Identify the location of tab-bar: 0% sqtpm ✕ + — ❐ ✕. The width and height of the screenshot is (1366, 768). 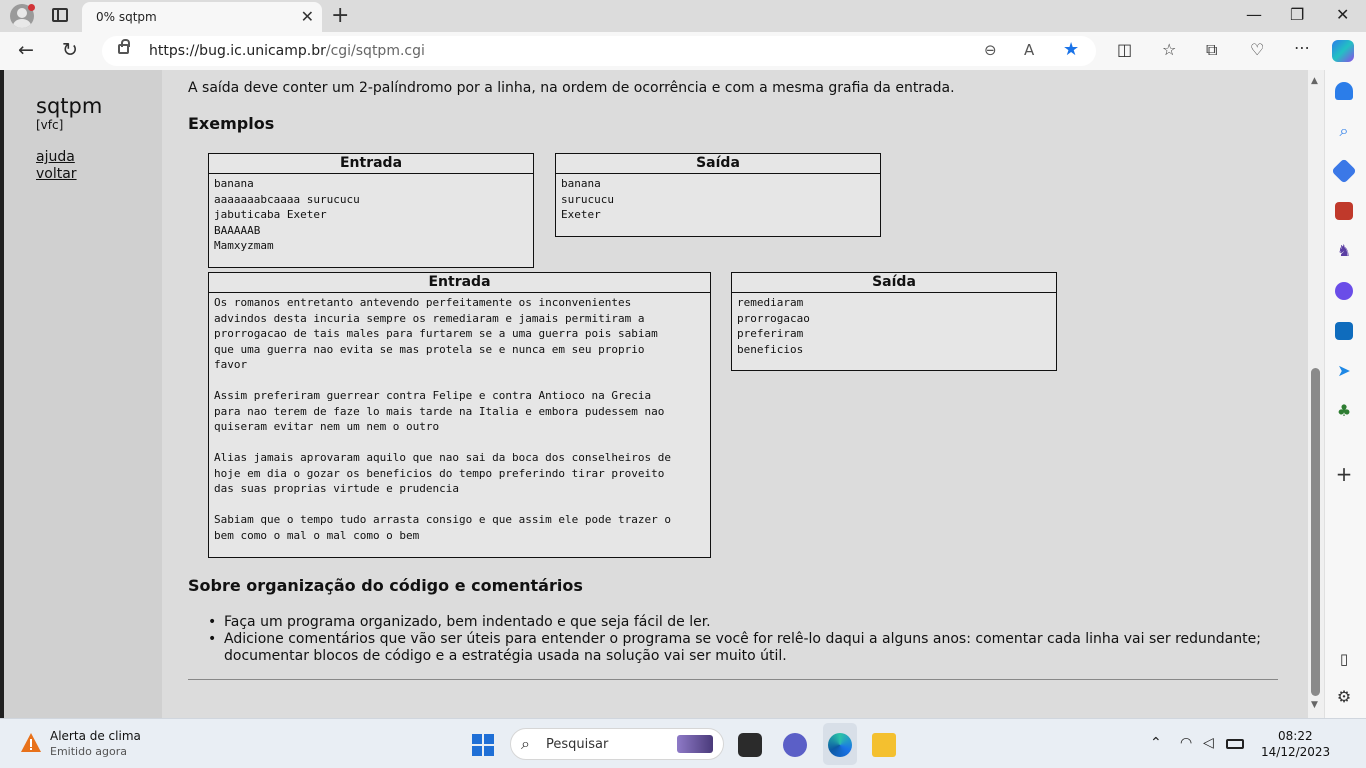
(683, 16).